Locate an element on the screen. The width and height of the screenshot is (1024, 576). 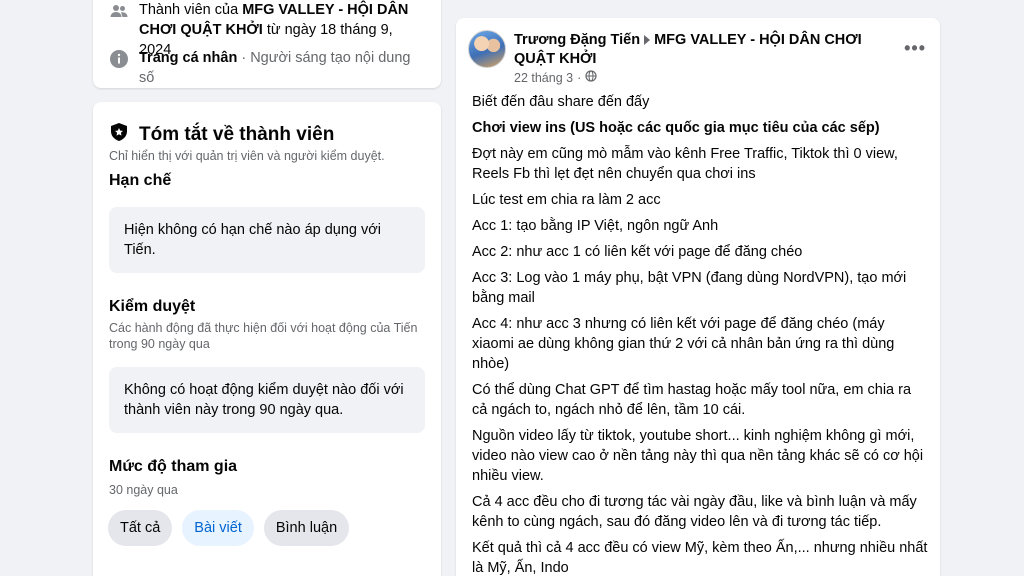
post-meta: 22 tháng 3 · is located at coordinates (555, 77).